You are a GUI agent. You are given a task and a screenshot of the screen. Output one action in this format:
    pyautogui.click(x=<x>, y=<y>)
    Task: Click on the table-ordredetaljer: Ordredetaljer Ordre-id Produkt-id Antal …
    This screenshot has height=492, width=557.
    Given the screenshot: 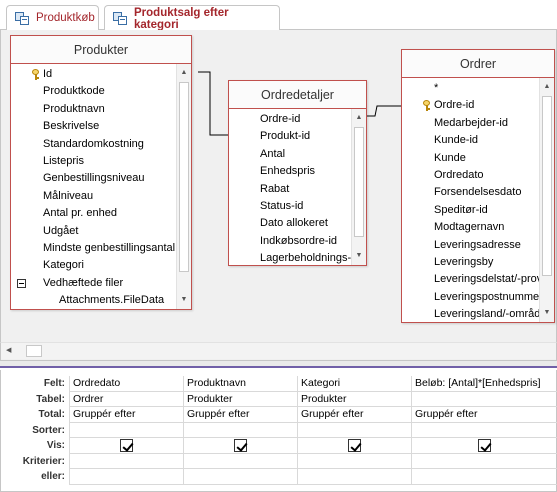 What is the action you would take?
    pyautogui.click(x=297, y=173)
    